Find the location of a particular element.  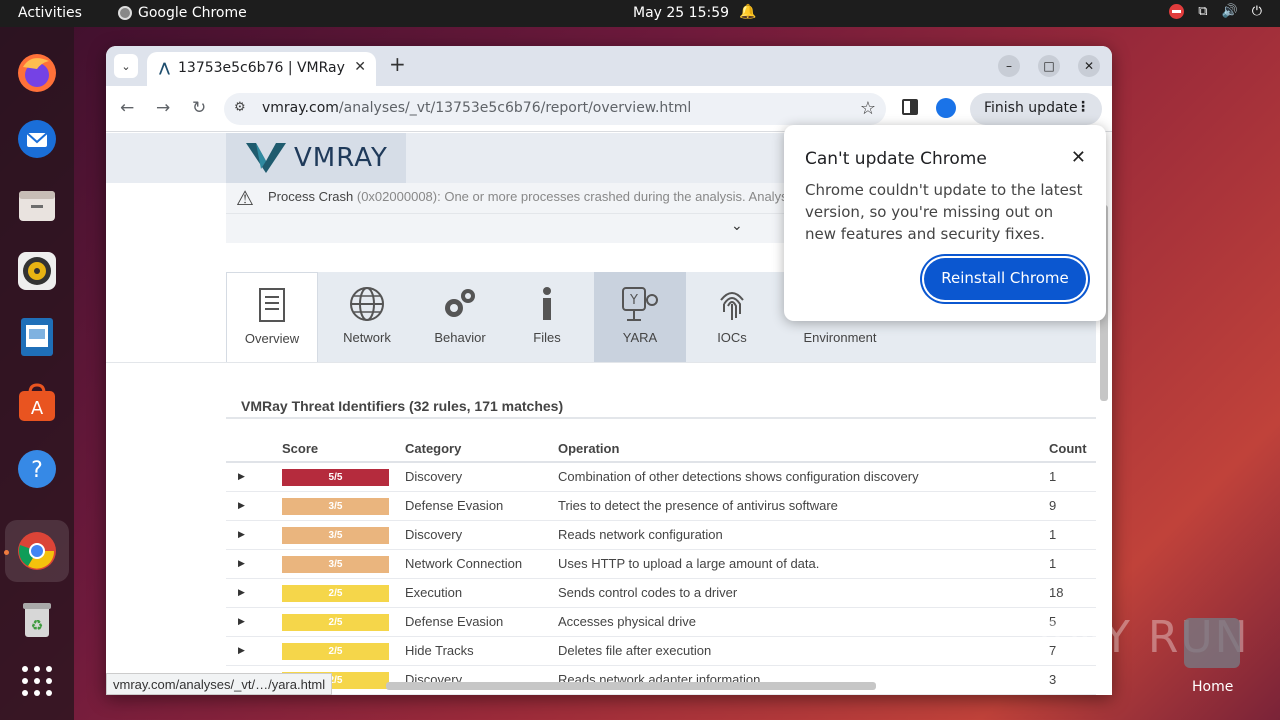

status-bar-url: vmray.com/analyses/_vt/…/yara.html is located at coordinates (219, 684).